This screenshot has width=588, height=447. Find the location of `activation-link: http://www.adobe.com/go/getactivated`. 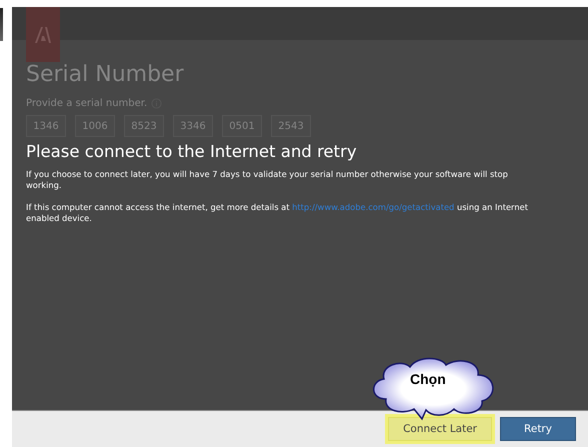

activation-link: http://www.adobe.com/go/getactivated is located at coordinates (373, 207).